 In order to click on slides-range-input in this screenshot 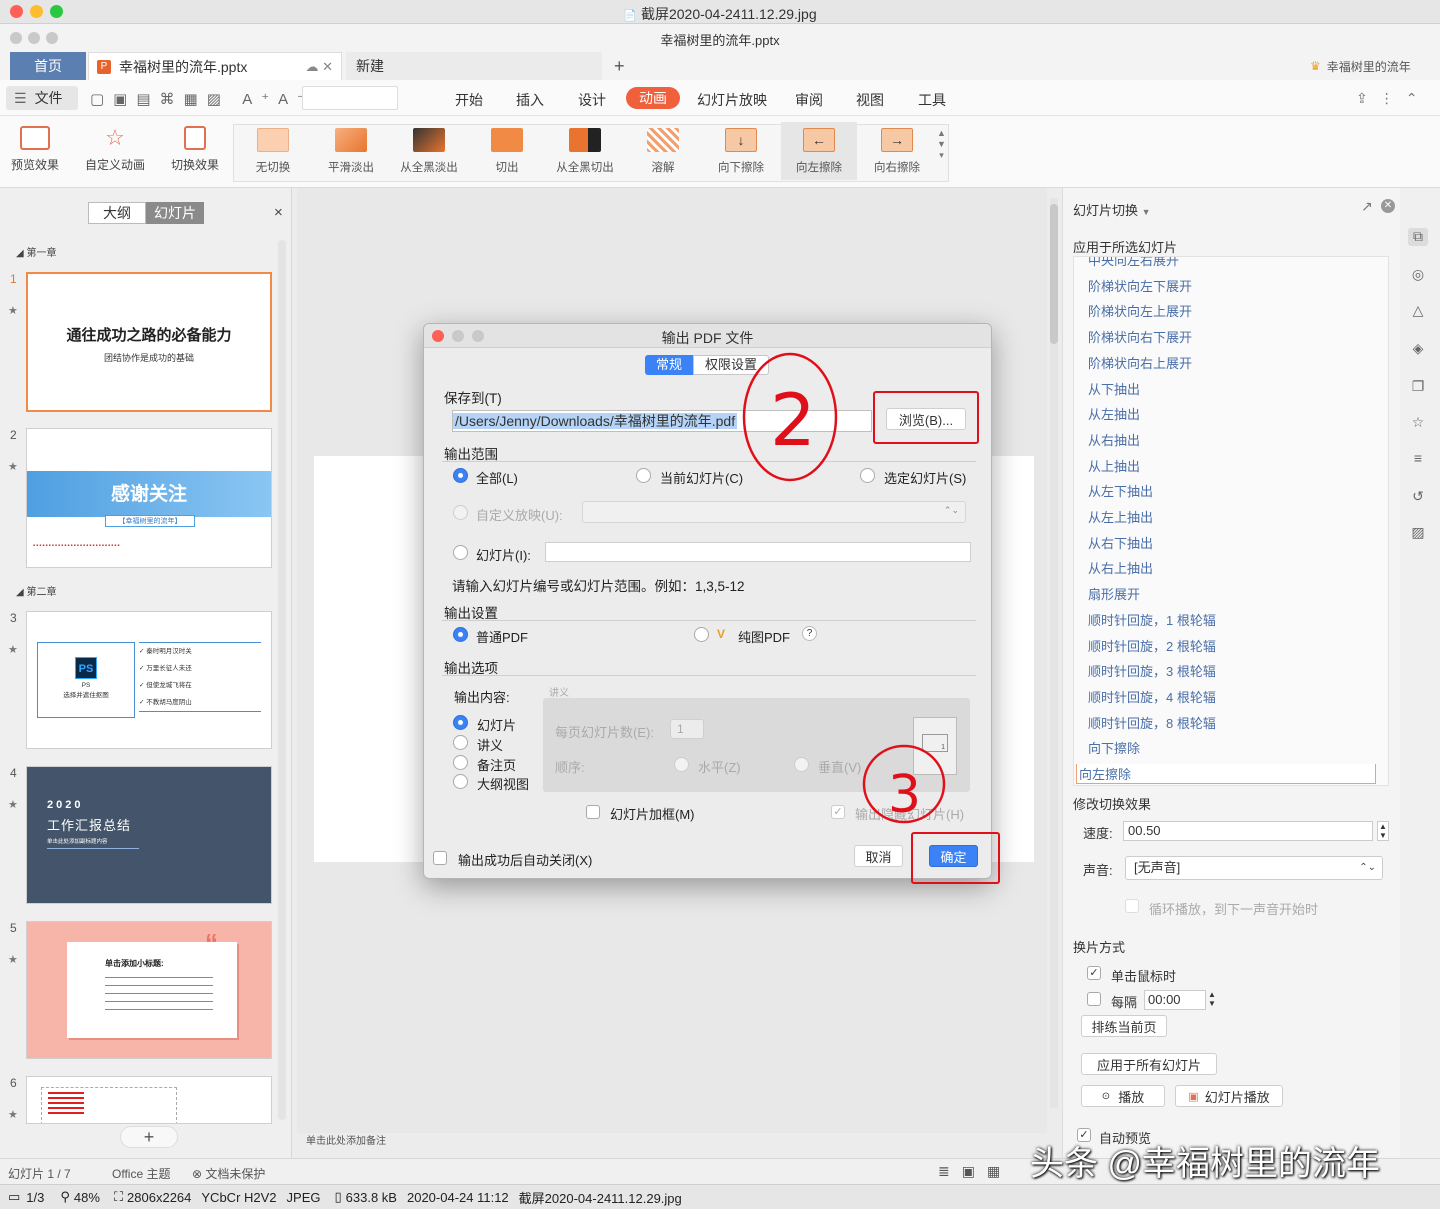, I will do `click(758, 552)`.